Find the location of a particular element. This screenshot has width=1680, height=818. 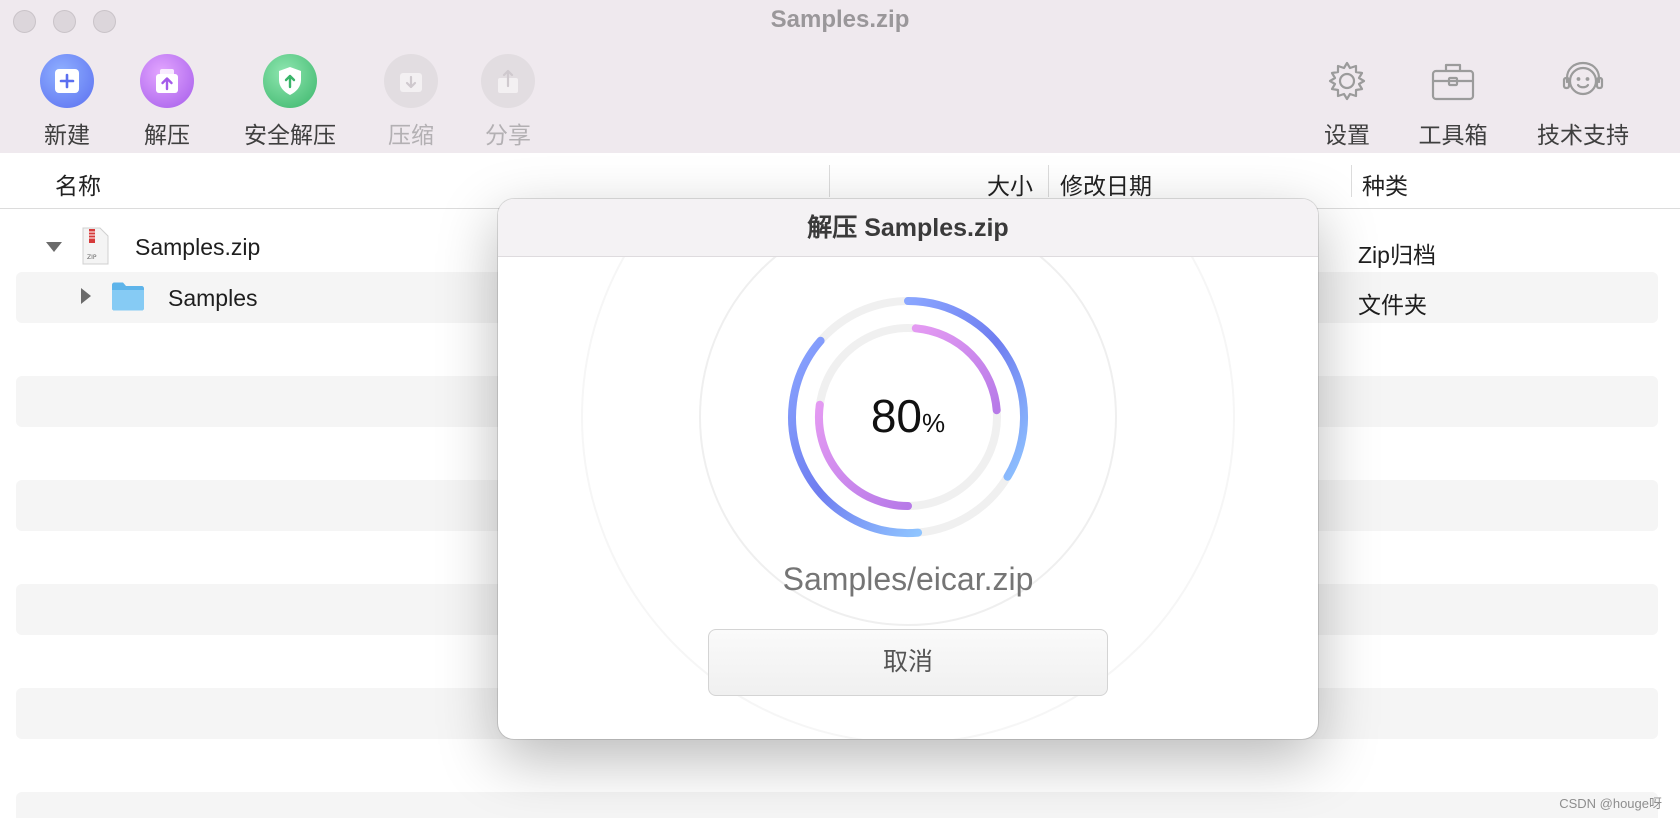

watermark: CSDN @houge呀 is located at coordinates (1610, 803).